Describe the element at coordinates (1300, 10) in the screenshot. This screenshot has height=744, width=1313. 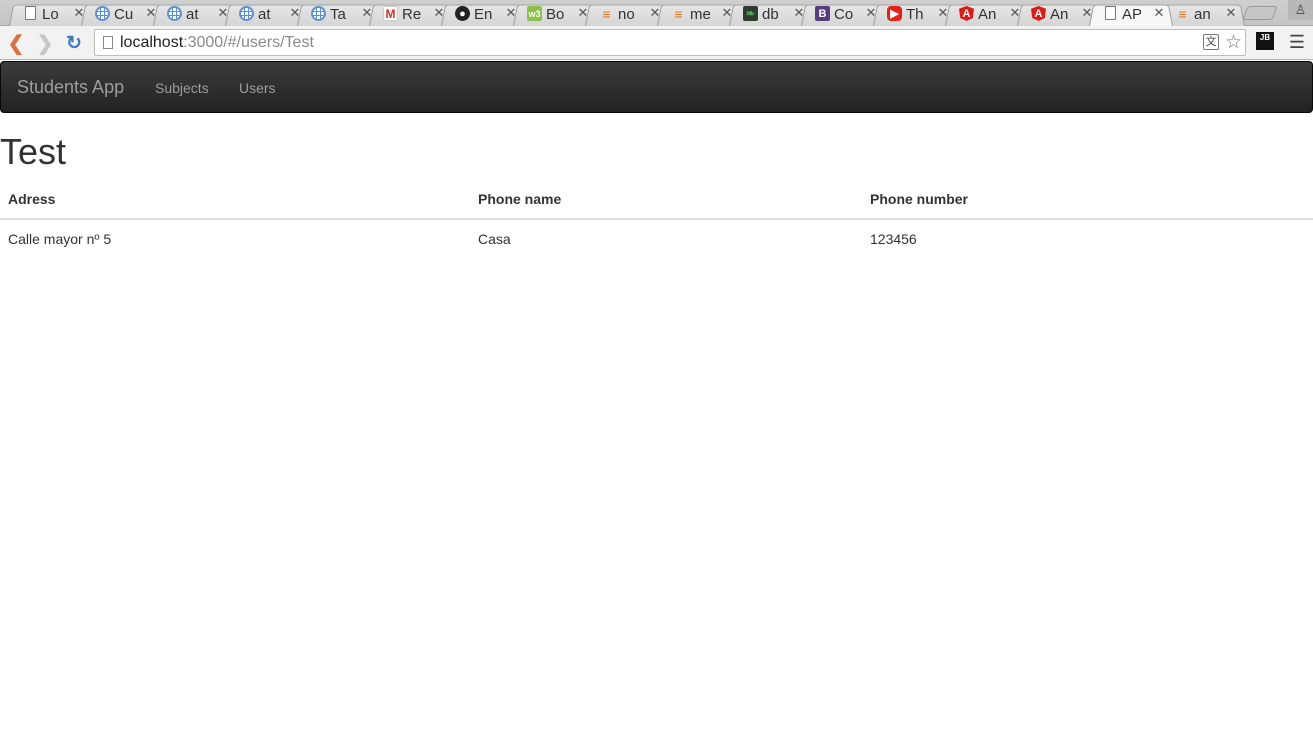
I see `profile-icon: ♙` at that location.